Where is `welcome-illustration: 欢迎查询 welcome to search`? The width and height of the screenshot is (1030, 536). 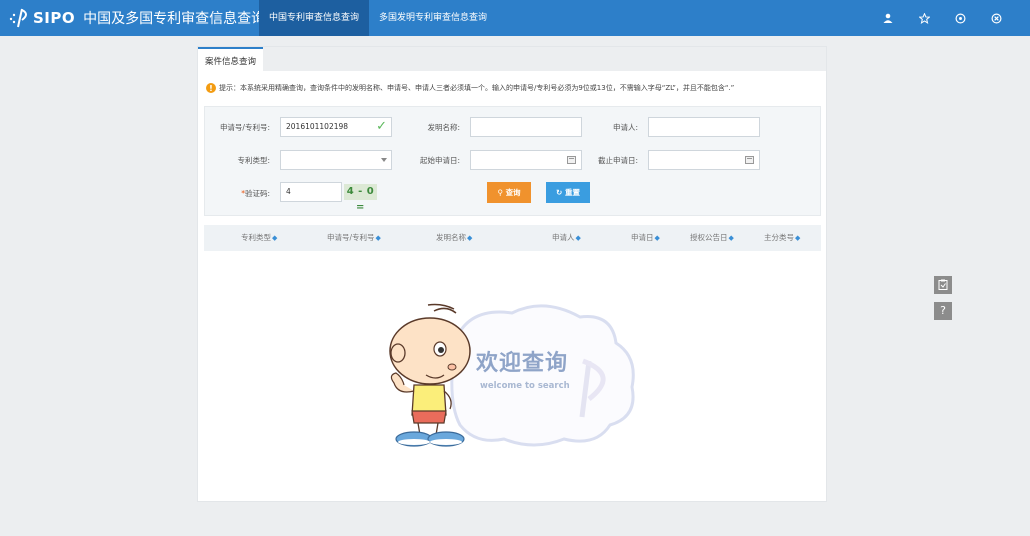
welcome-illustration: 欢迎查询 welcome to search is located at coordinates (512, 375).